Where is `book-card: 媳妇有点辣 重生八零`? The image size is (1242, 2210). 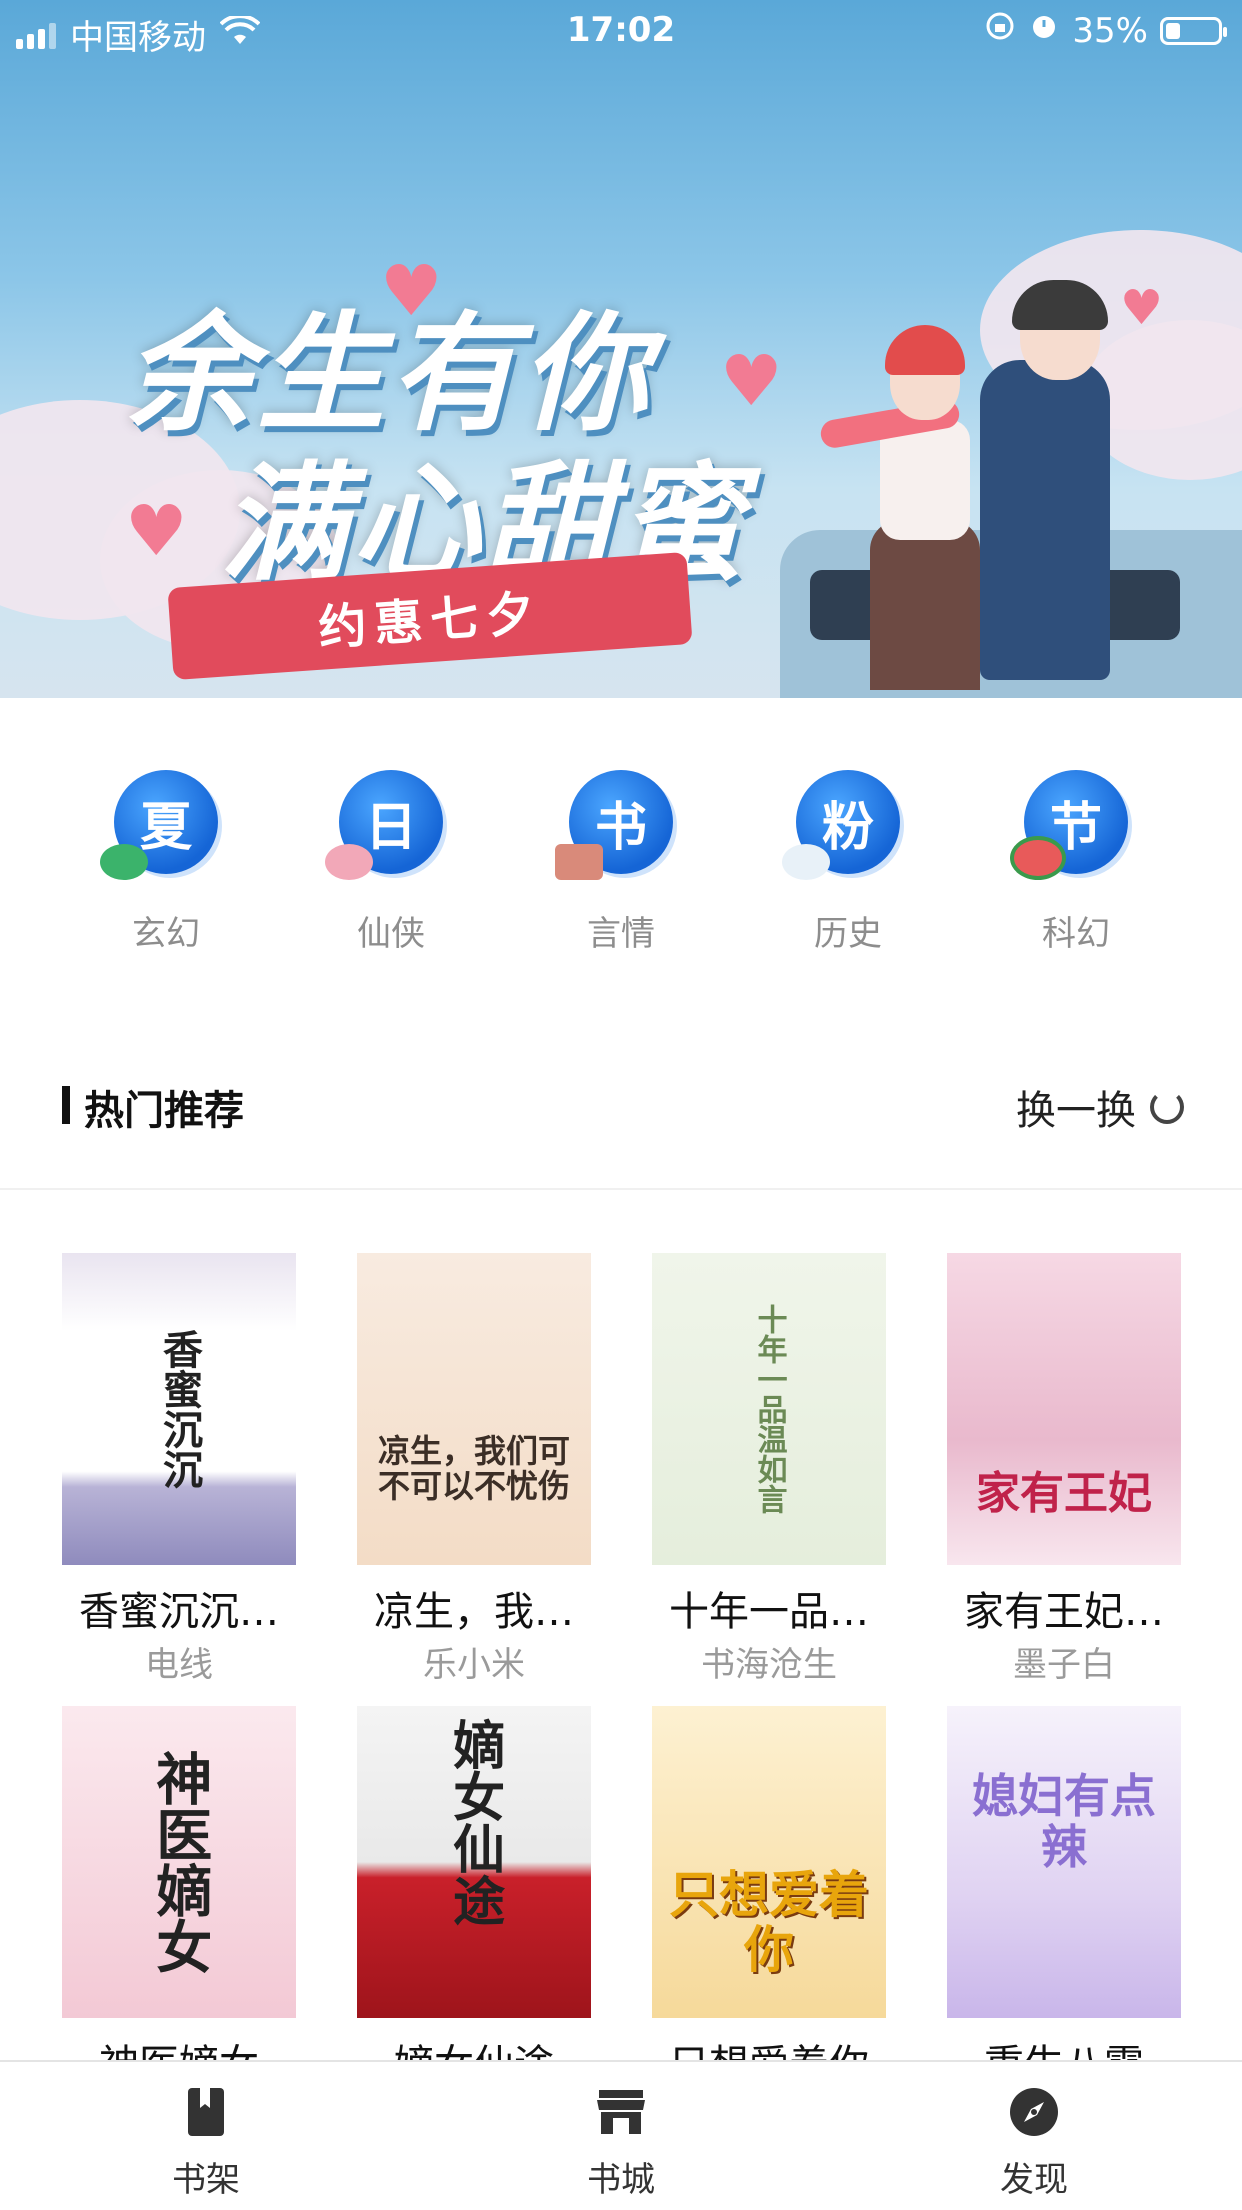
book-card: 媳妇有点辣 重生八零 is located at coordinates (1064, 1898).